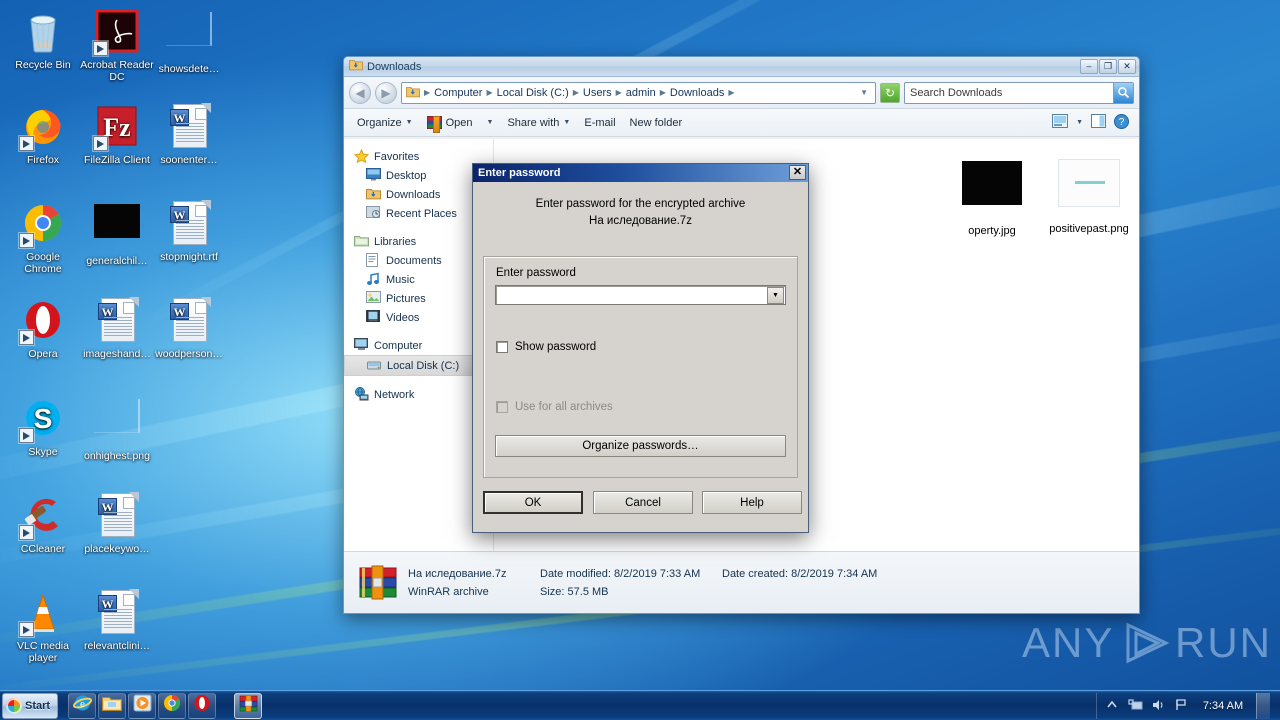  Describe the element at coordinates (1121, 122) in the screenshot. I see `help-icon: ?` at that location.